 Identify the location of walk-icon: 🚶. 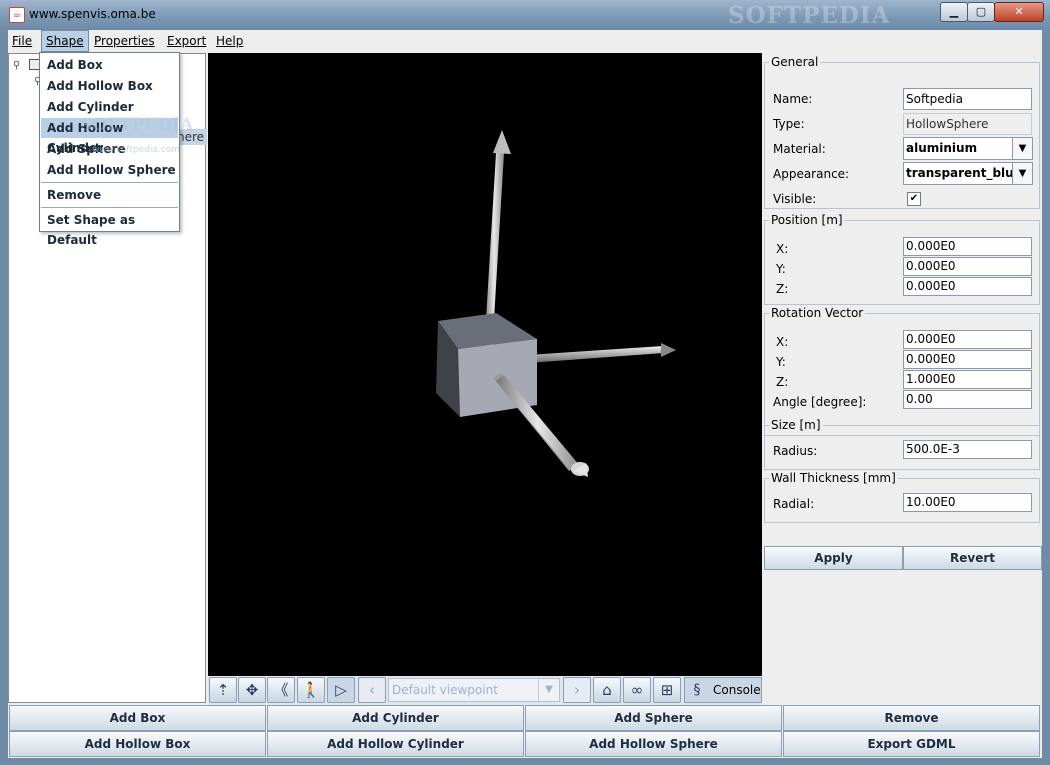
(311, 690).